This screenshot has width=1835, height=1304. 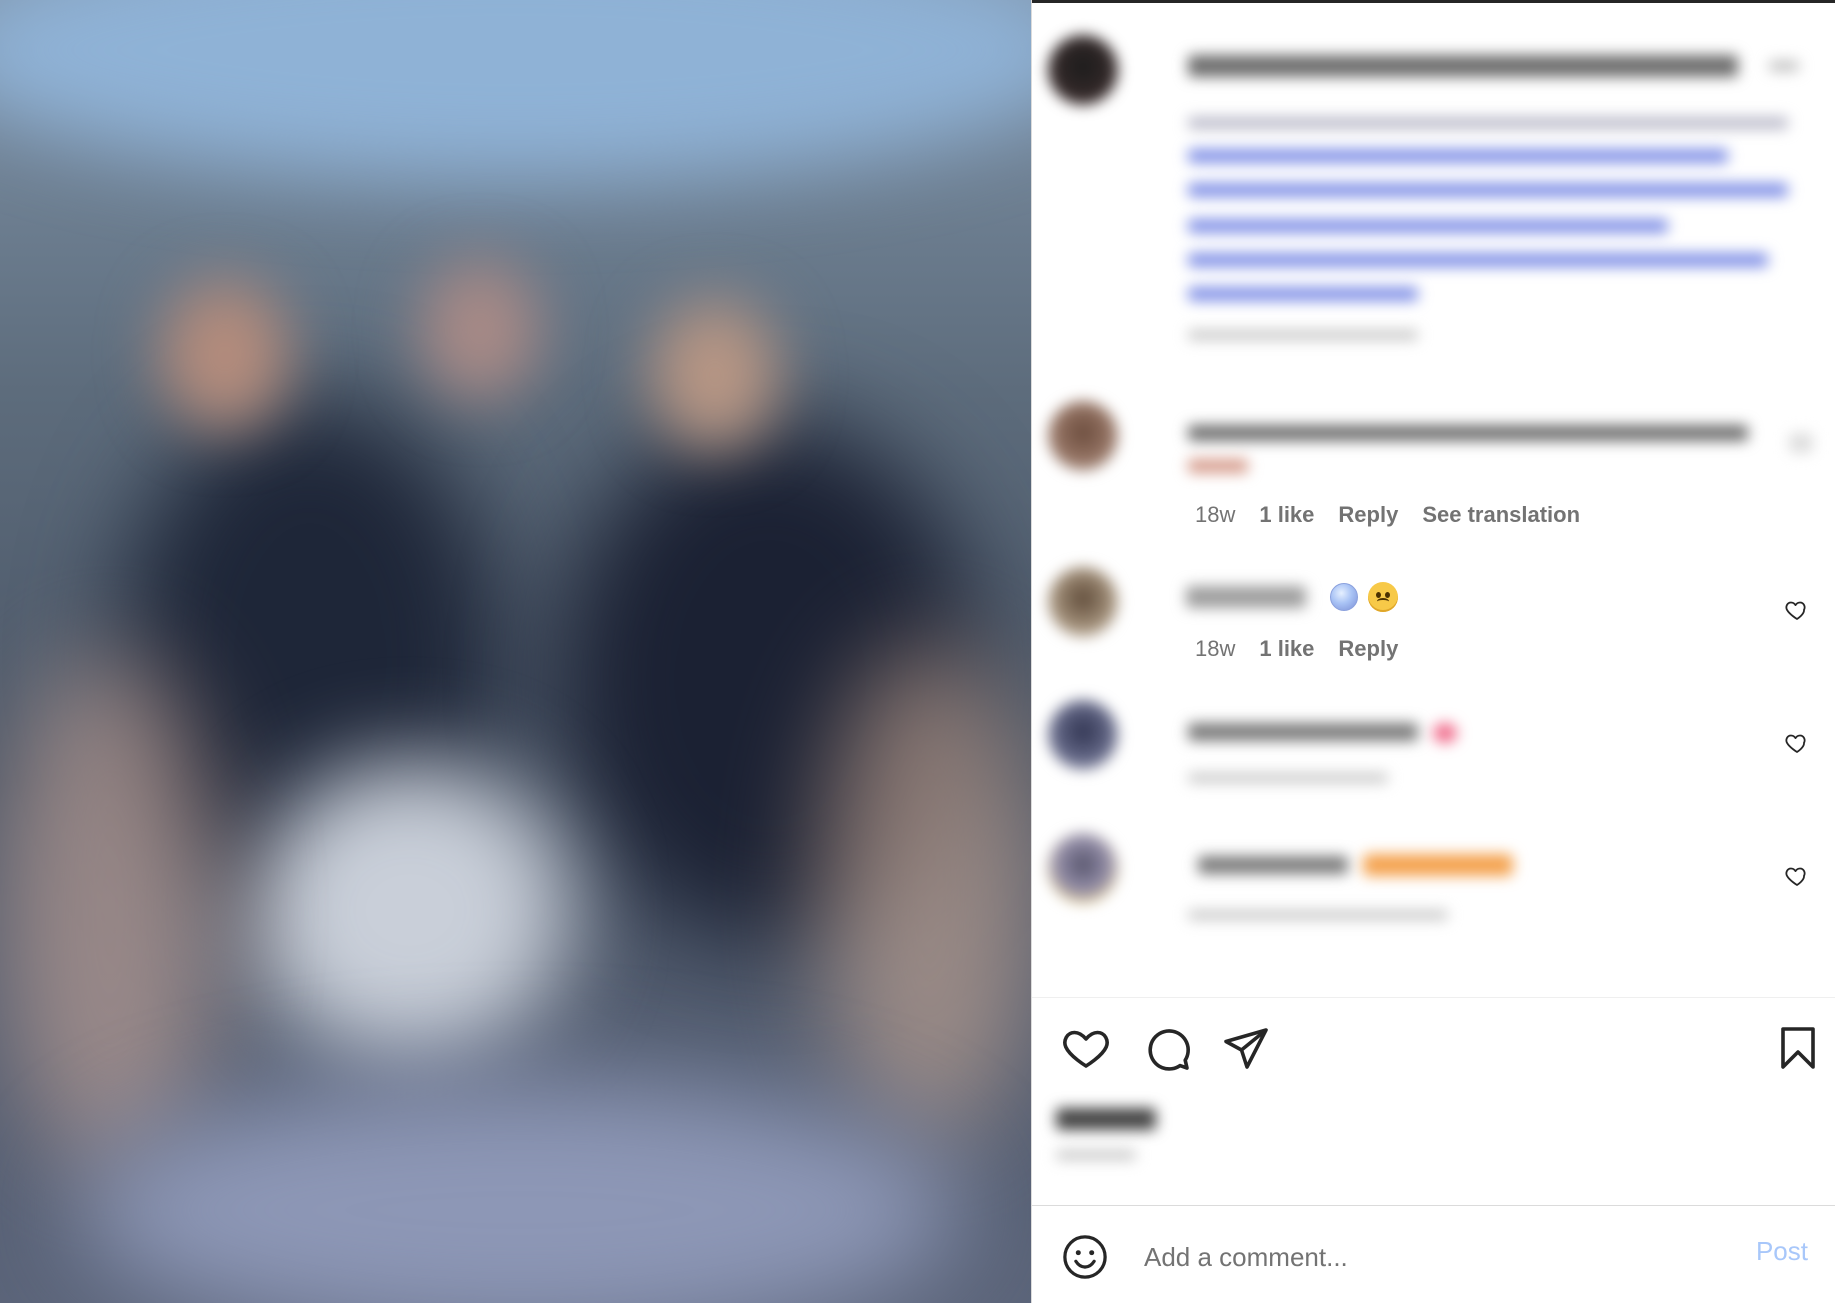 What do you see at coordinates (1344, 597) in the screenshot?
I see `globe-emoji` at bounding box center [1344, 597].